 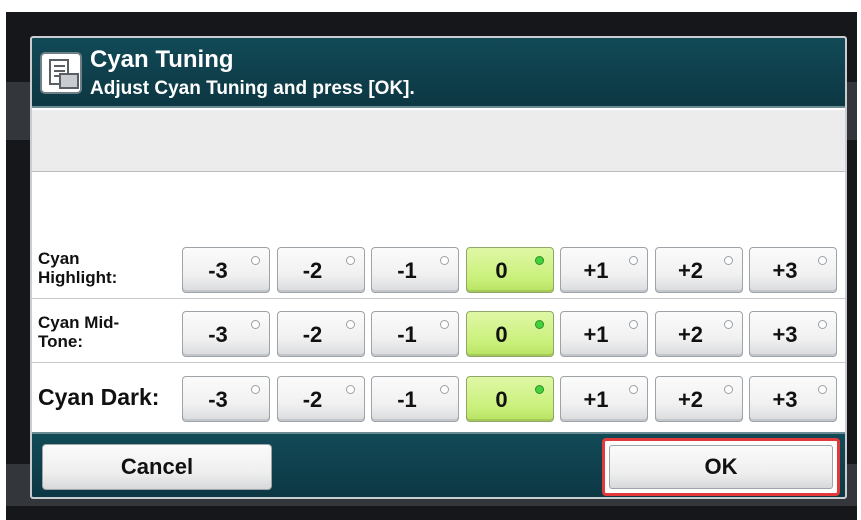 I want to click on cyan-midtone-option-button: +2, so click(x=698, y=334).